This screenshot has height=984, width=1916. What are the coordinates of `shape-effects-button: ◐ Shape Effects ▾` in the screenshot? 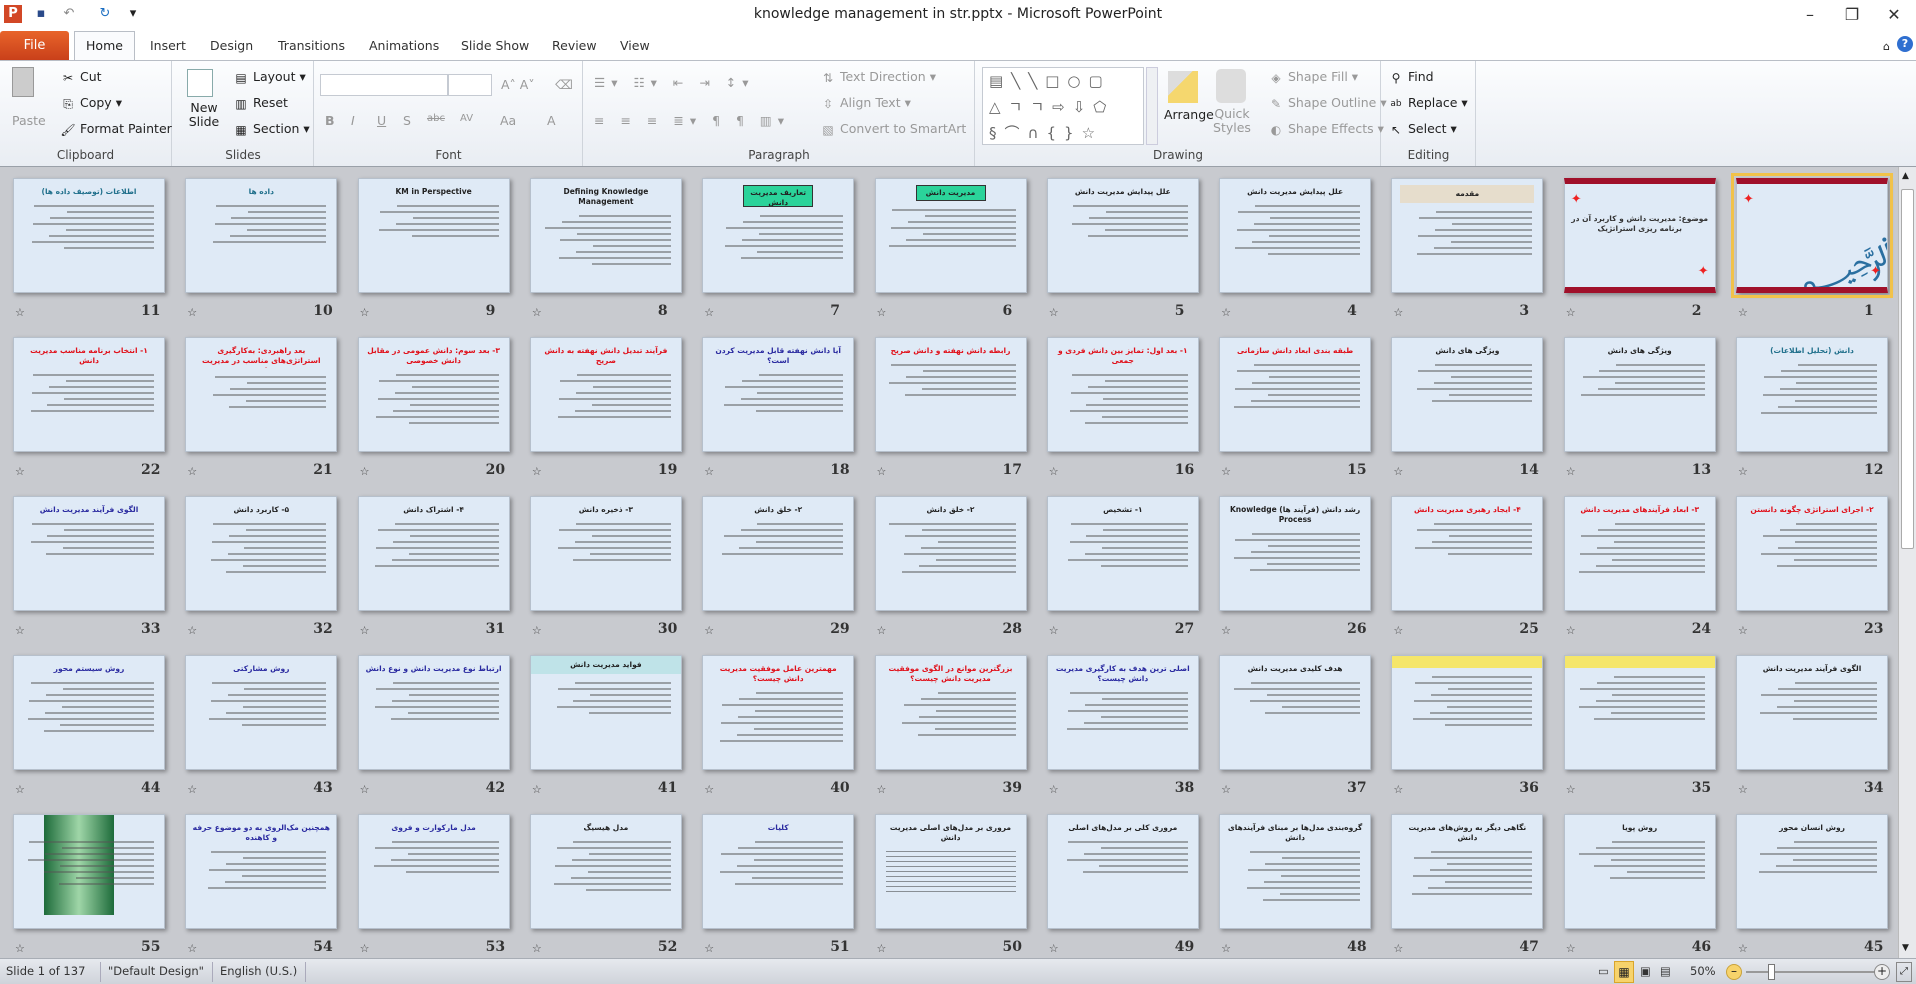 It's located at (1326, 129).